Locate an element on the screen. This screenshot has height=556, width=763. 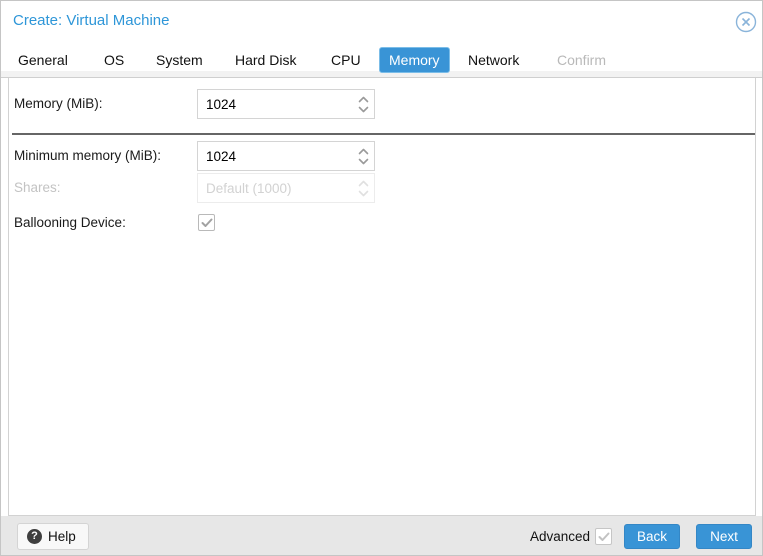
advanced-checkbox is located at coordinates (603, 536).